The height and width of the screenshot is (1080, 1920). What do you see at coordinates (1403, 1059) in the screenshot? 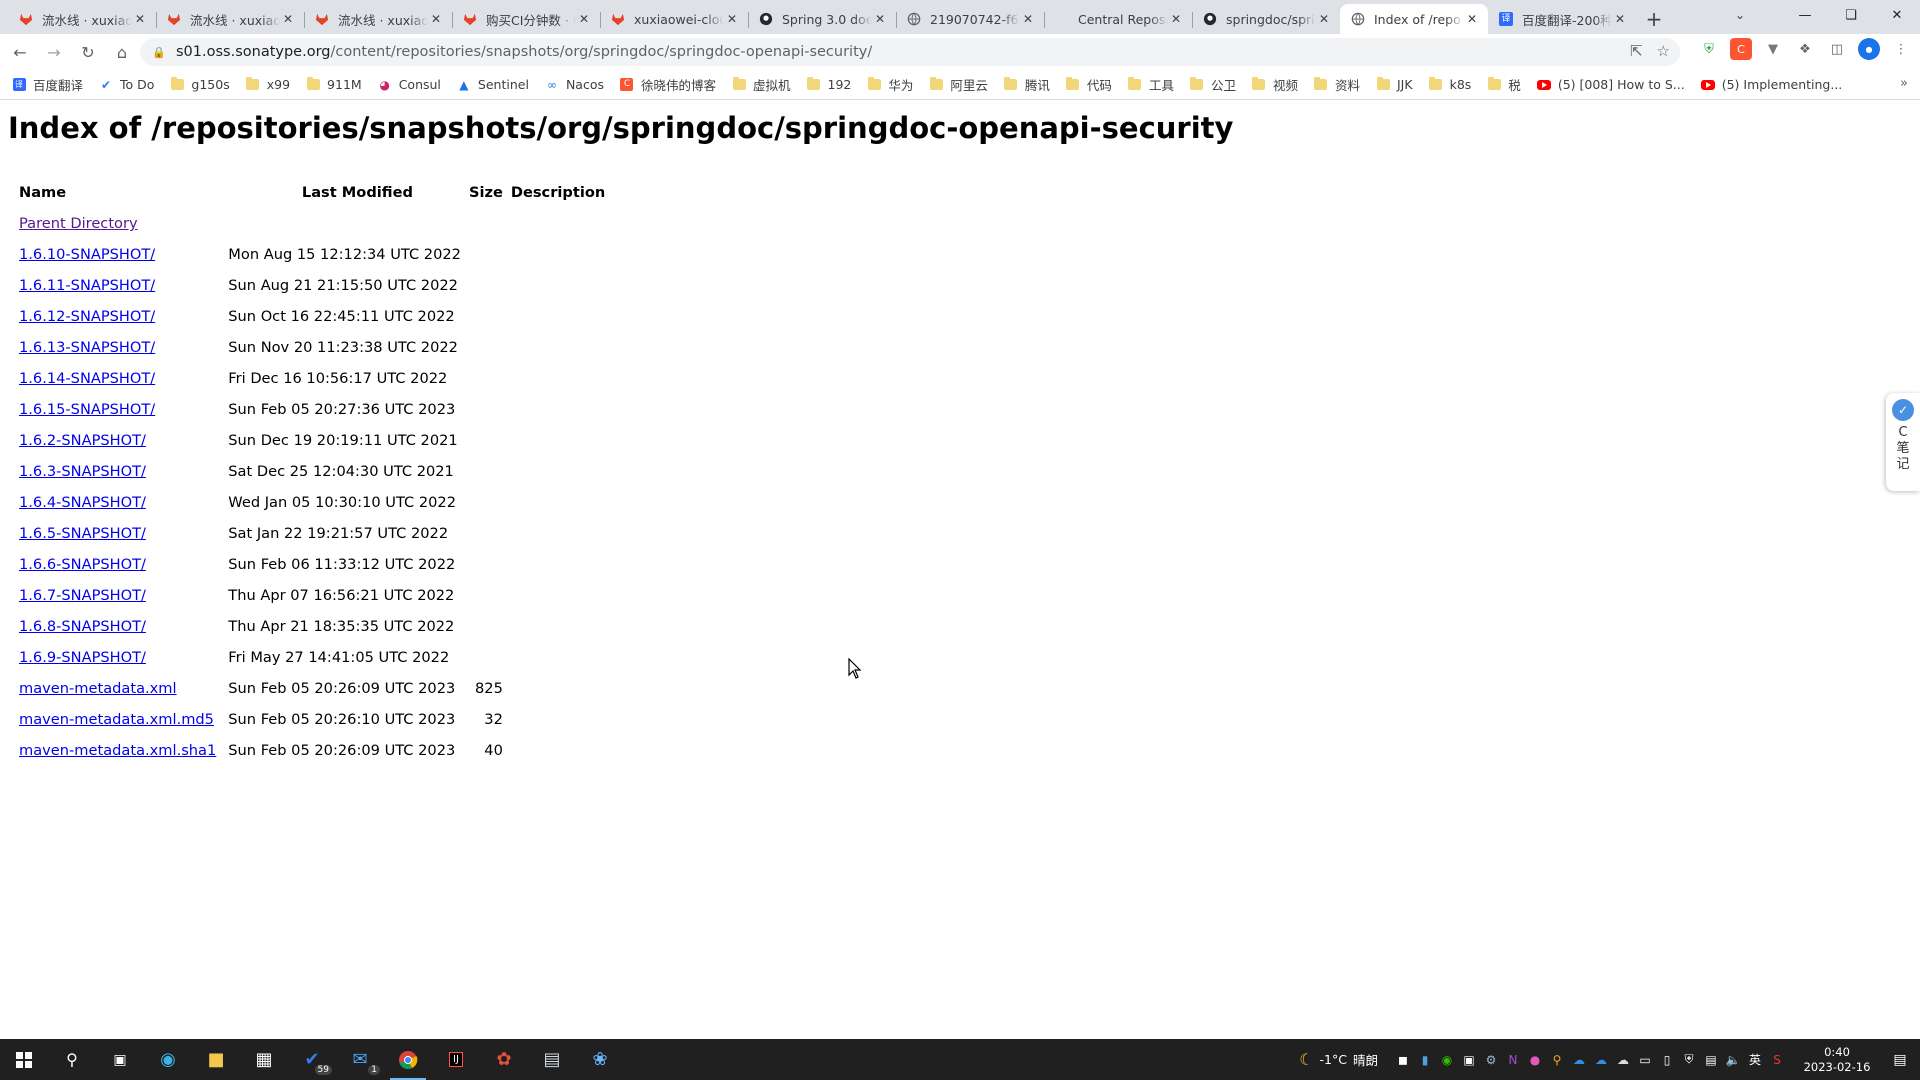
I see `tray-intellij-icon: ◼` at bounding box center [1403, 1059].